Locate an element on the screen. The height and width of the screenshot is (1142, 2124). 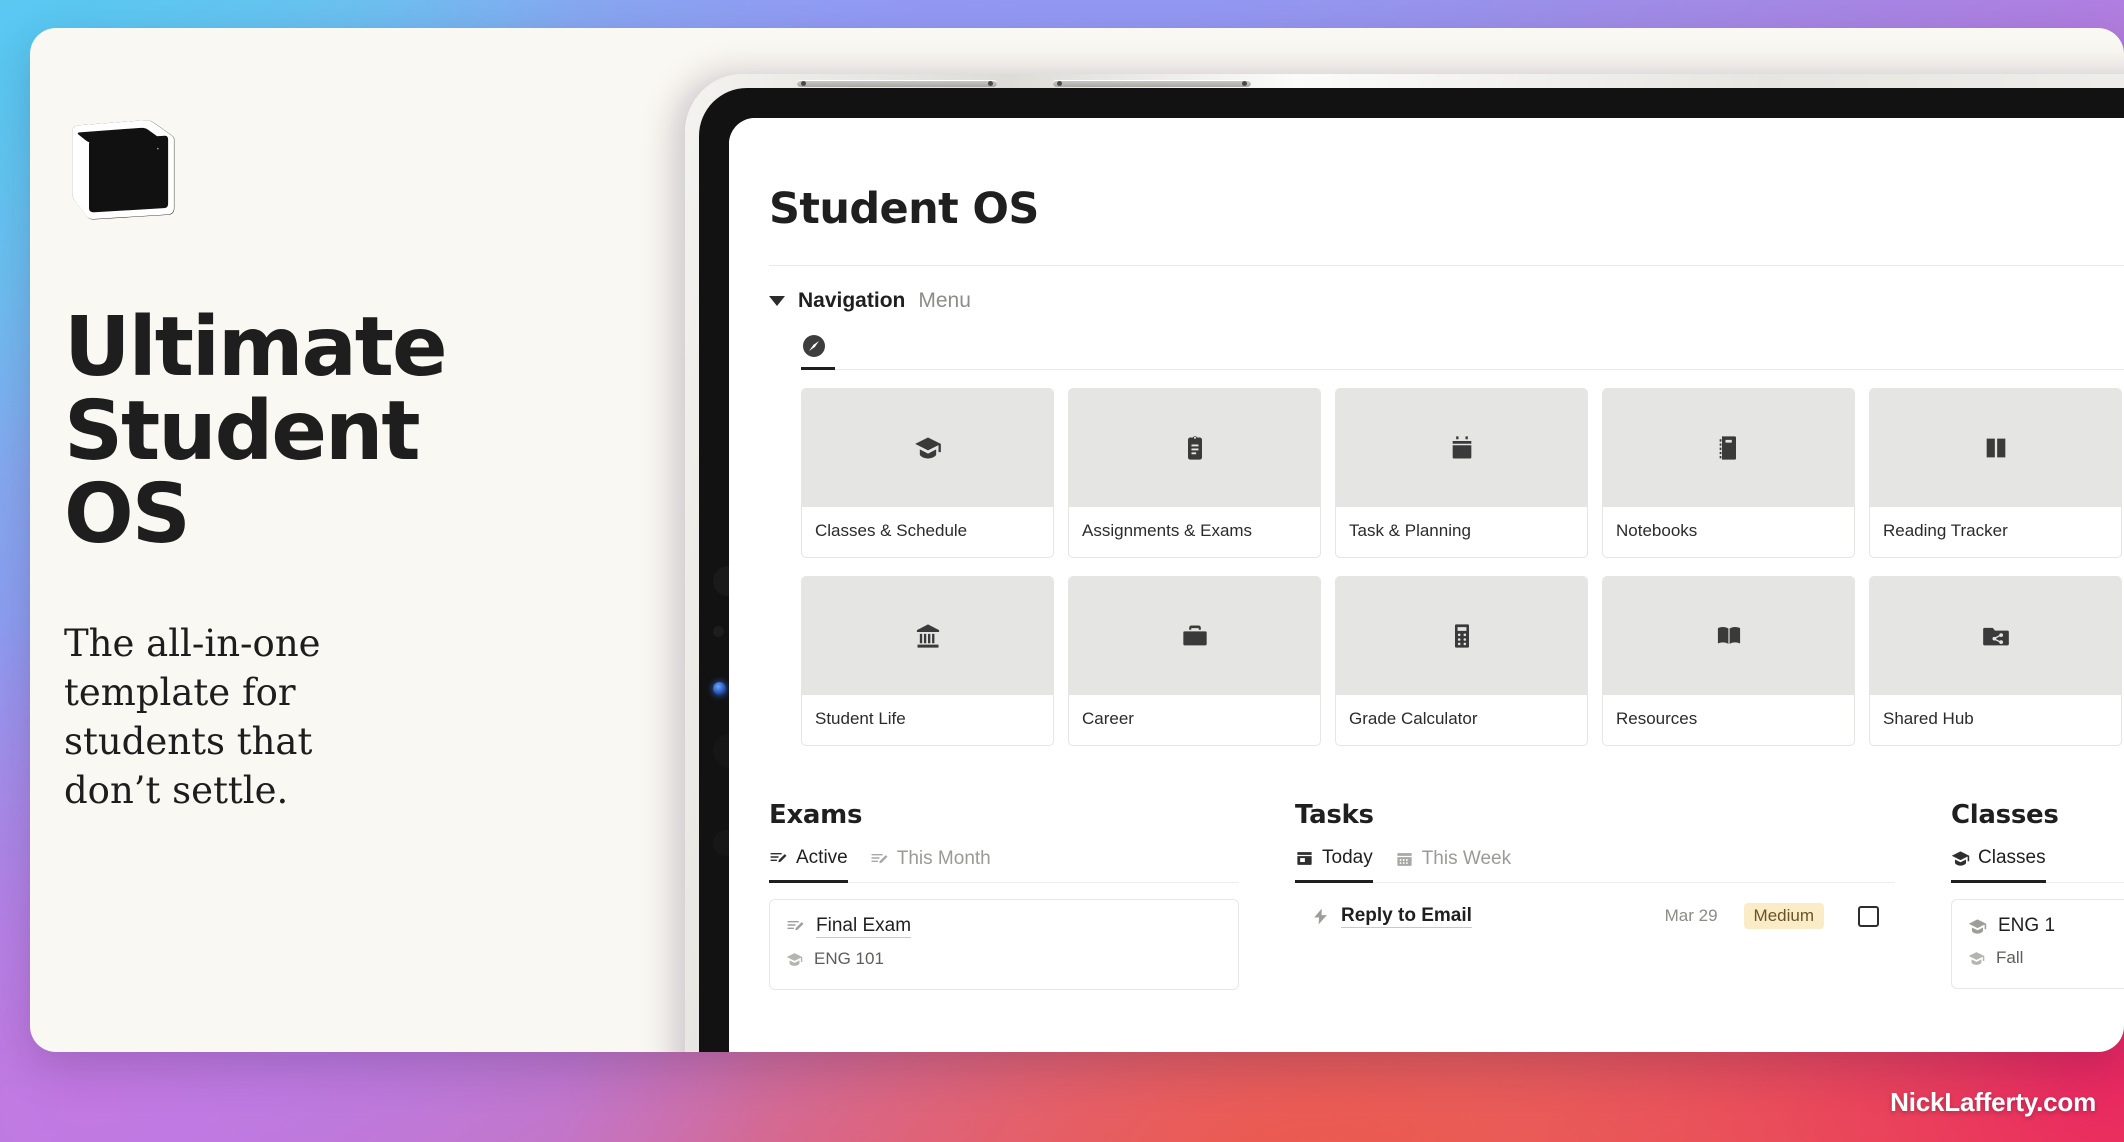
exam-name: Final Exam is located at coordinates (864, 926).